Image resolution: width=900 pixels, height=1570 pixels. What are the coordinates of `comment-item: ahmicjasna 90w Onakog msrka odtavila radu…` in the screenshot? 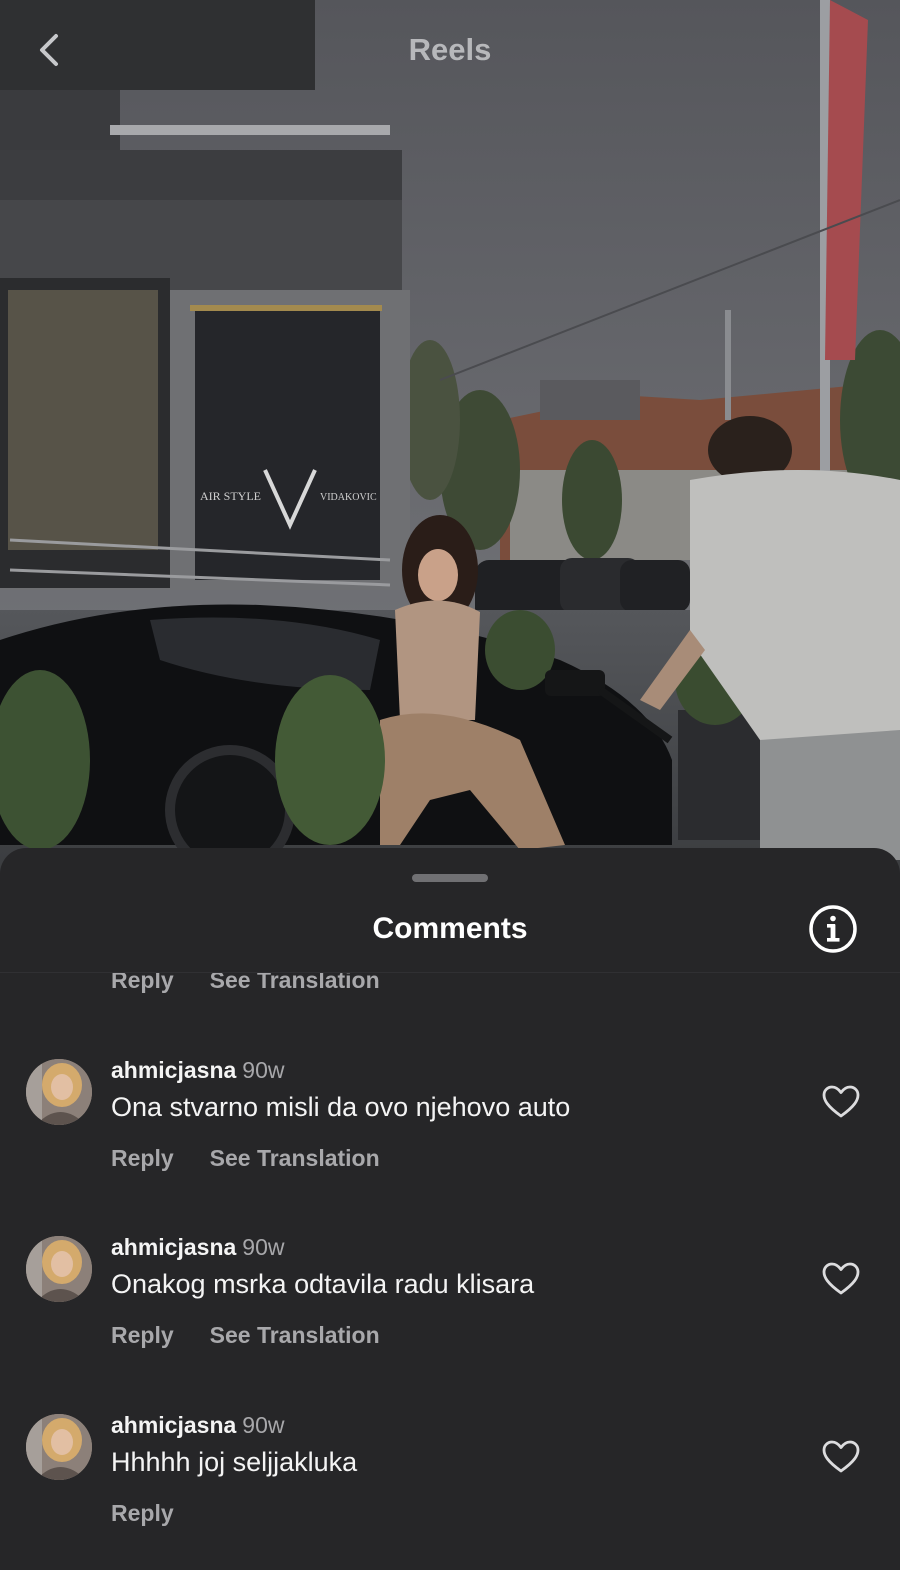 It's located at (450, 1320).